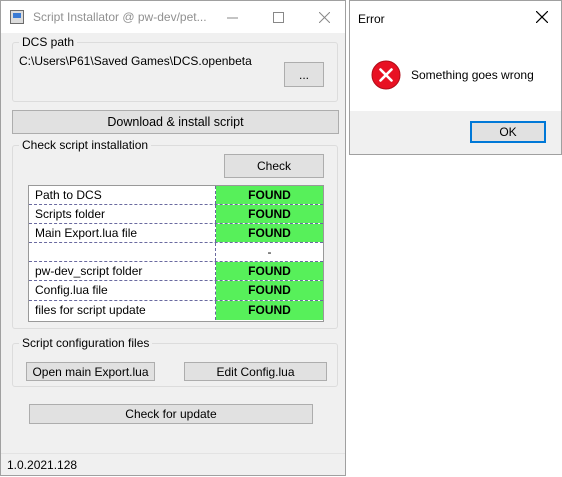  What do you see at coordinates (122, 233) in the screenshot?
I see `row-label: Main Export.lua file` at bounding box center [122, 233].